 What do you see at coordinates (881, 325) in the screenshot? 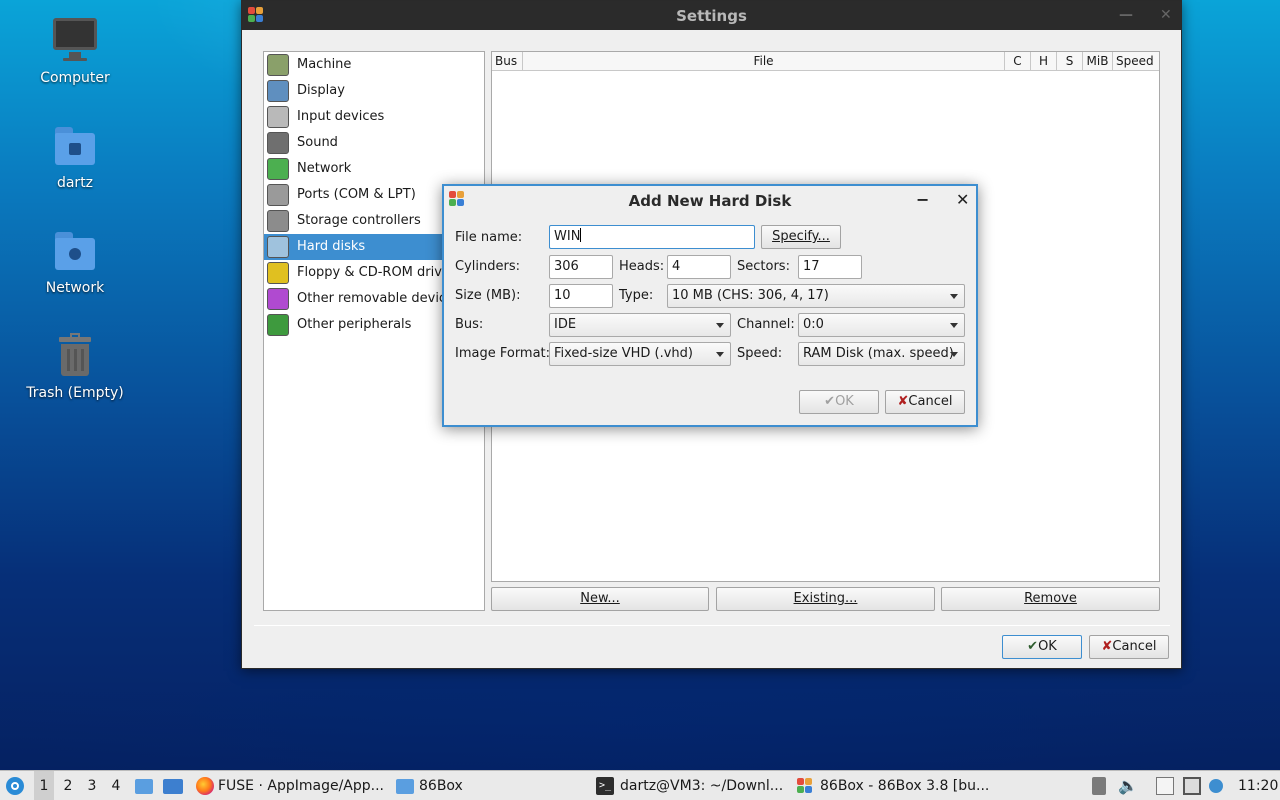
I see `channel-select: 0:0` at bounding box center [881, 325].